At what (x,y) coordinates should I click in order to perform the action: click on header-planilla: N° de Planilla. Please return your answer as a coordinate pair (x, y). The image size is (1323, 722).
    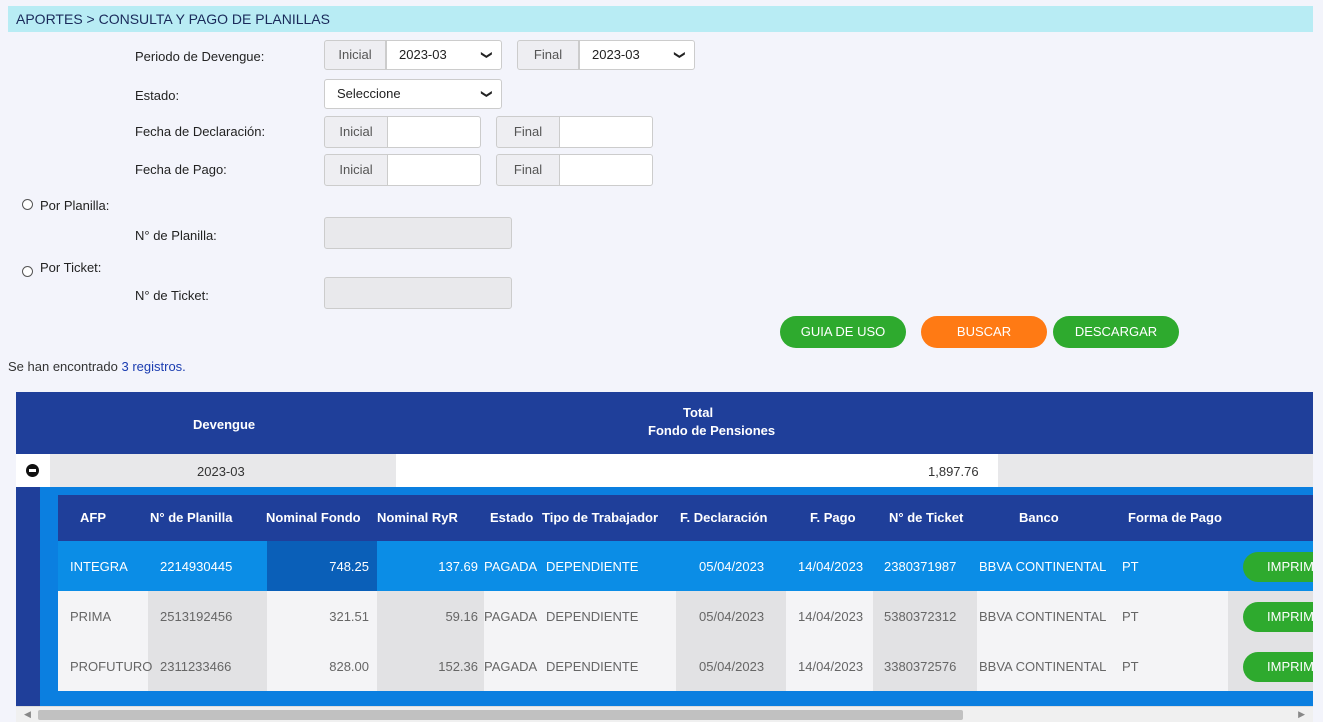
    Looking at the image, I should click on (191, 517).